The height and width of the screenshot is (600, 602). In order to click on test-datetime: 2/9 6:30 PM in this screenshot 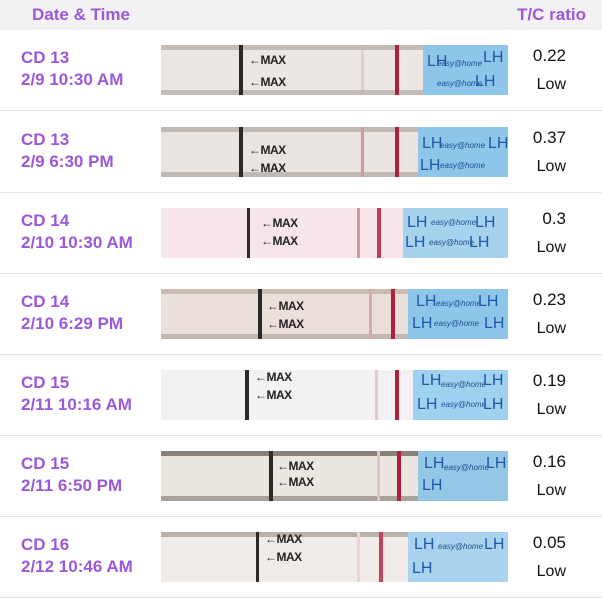, I will do `click(67, 161)`.